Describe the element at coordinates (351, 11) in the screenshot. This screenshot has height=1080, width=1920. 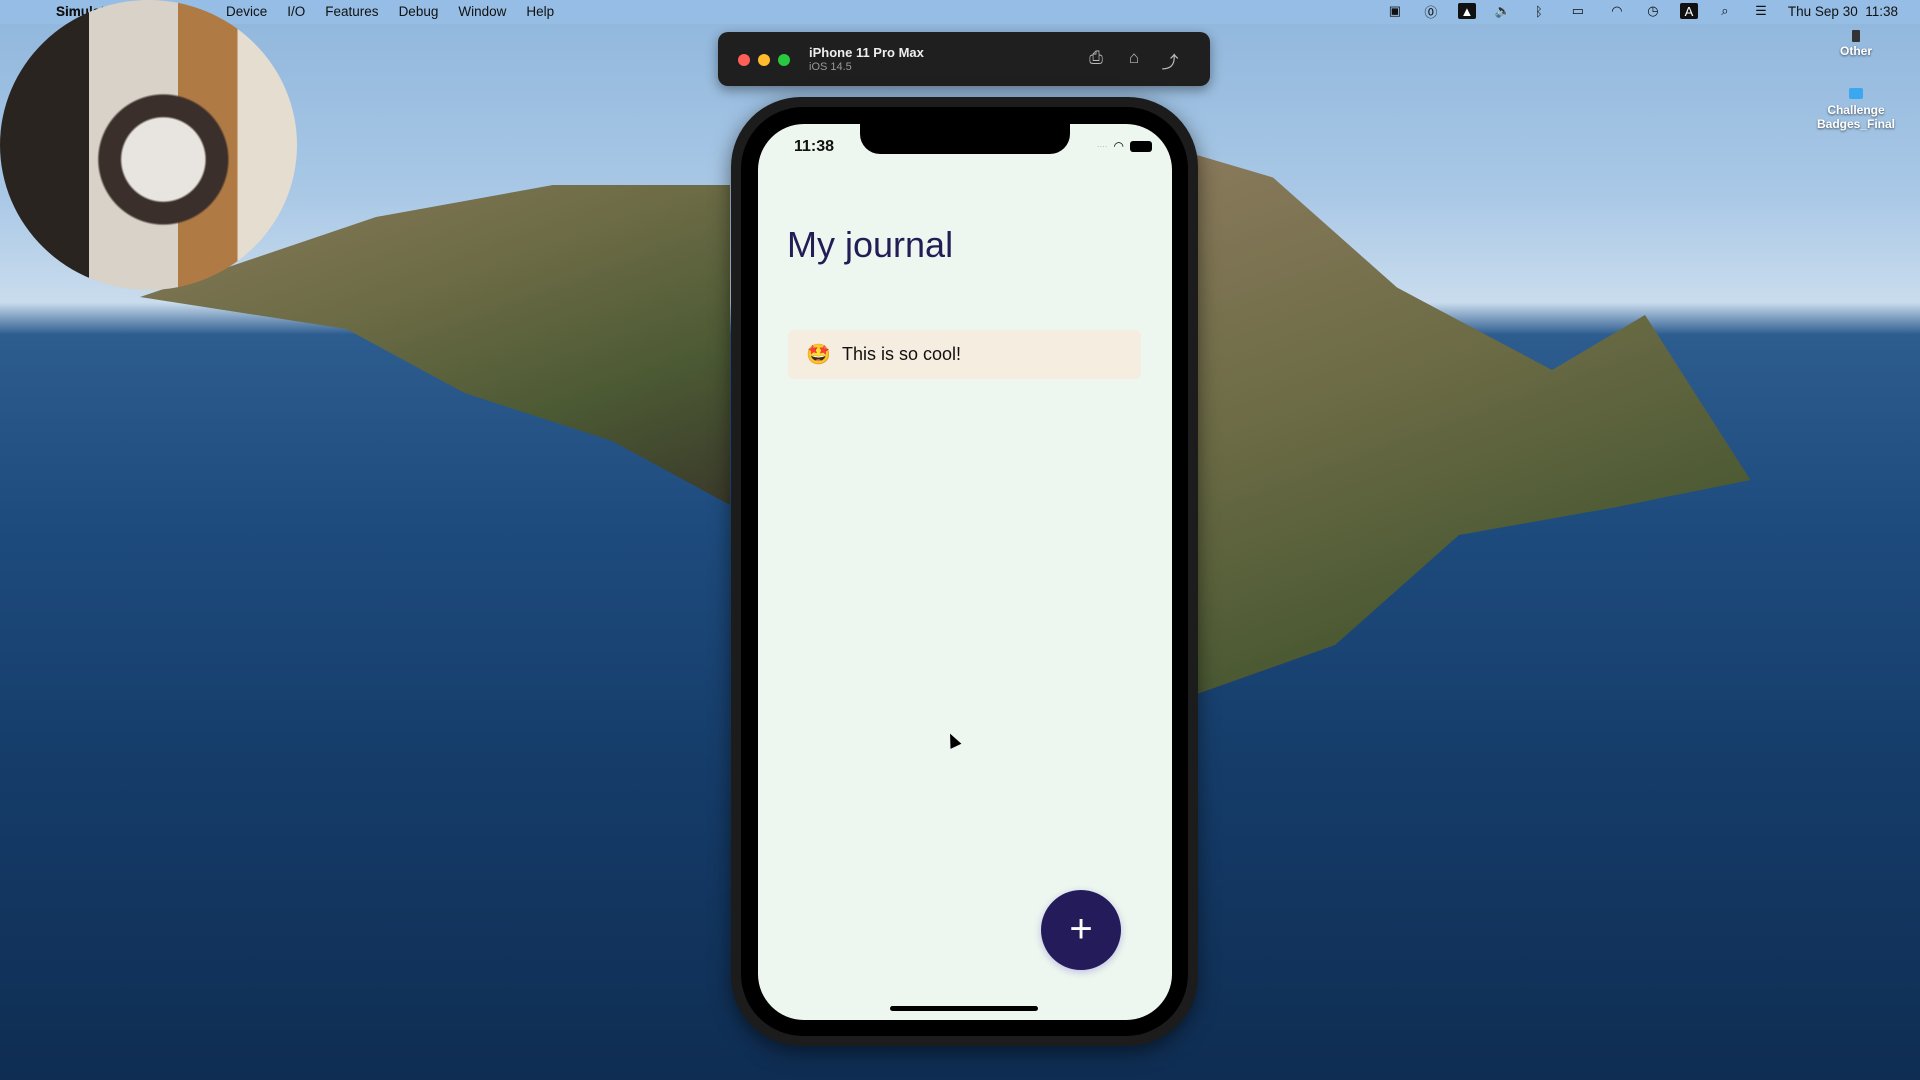
I see `menu-features: Features` at that location.